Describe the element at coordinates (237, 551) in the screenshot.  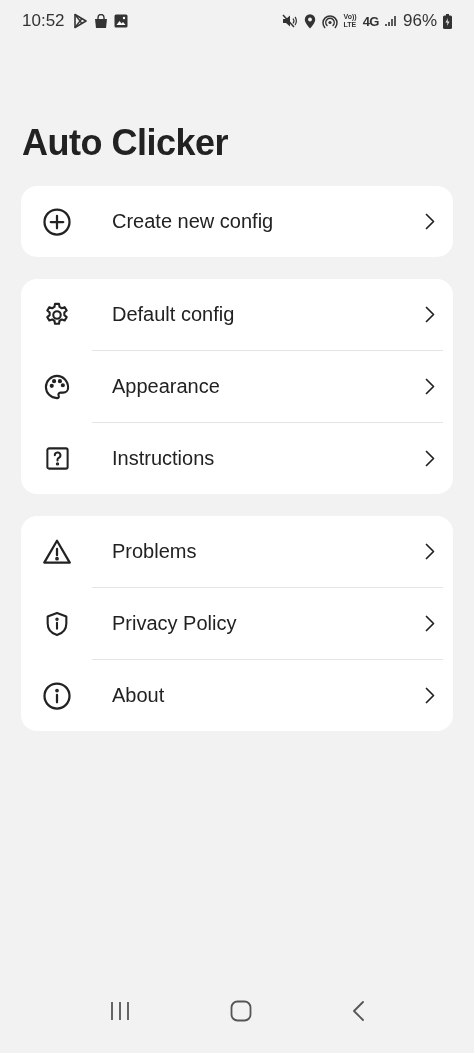
I see `menu-item: Problems` at that location.